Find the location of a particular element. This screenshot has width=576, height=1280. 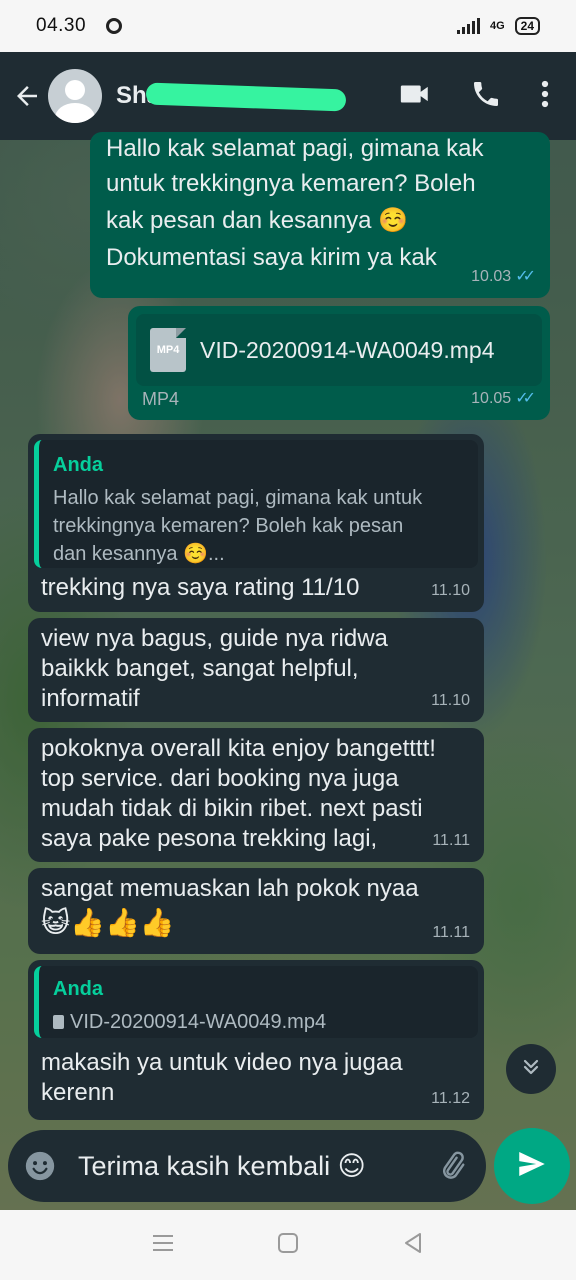

emoji-icon is located at coordinates (40, 1166).